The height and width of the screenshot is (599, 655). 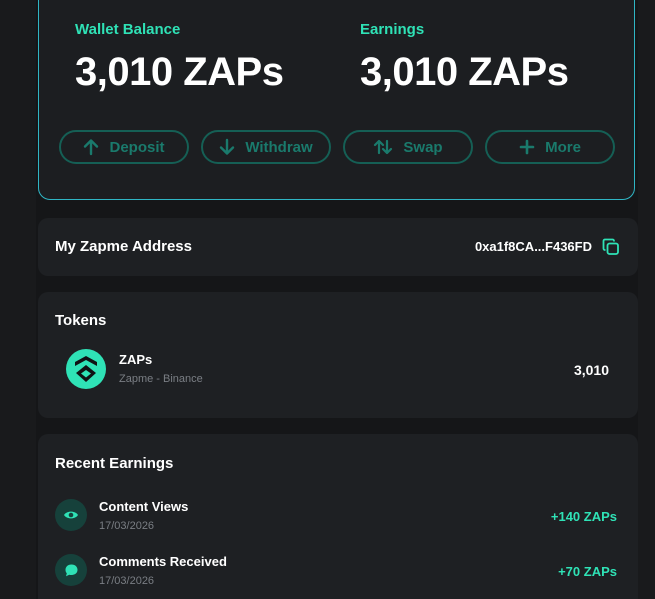 I want to click on earnings-block: Earnings 3,010 ZAPs, so click(x=464, y=58).